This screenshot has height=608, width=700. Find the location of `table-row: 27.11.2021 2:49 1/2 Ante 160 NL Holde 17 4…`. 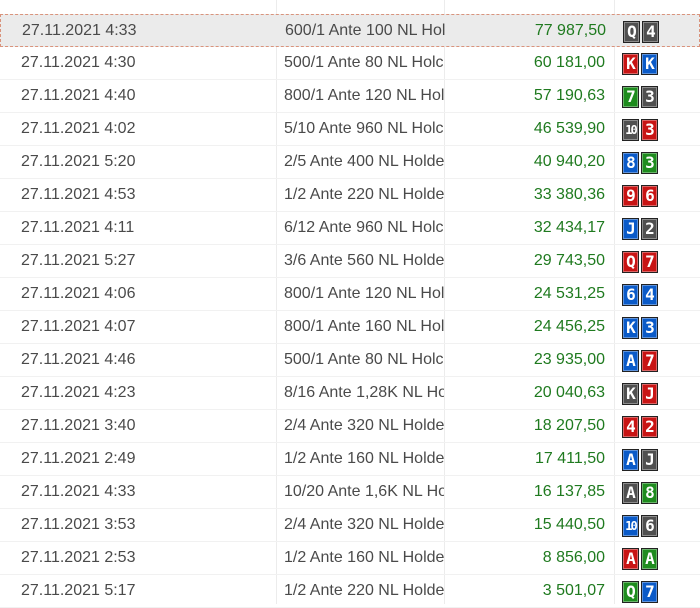

table-row: 27.11.2021 2:49 1/2 Ante 160 NL Holde 17 4… is located at coordinates (350, 459).